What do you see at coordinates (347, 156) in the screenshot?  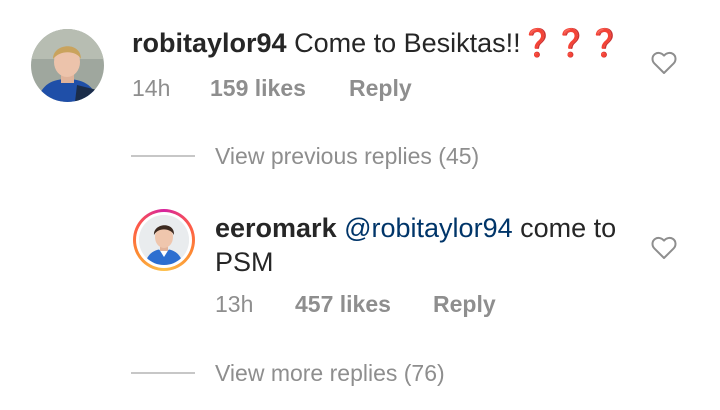 I see `view-previous-replies-button: View previous replies (45)` at bounding box center [347, 156].